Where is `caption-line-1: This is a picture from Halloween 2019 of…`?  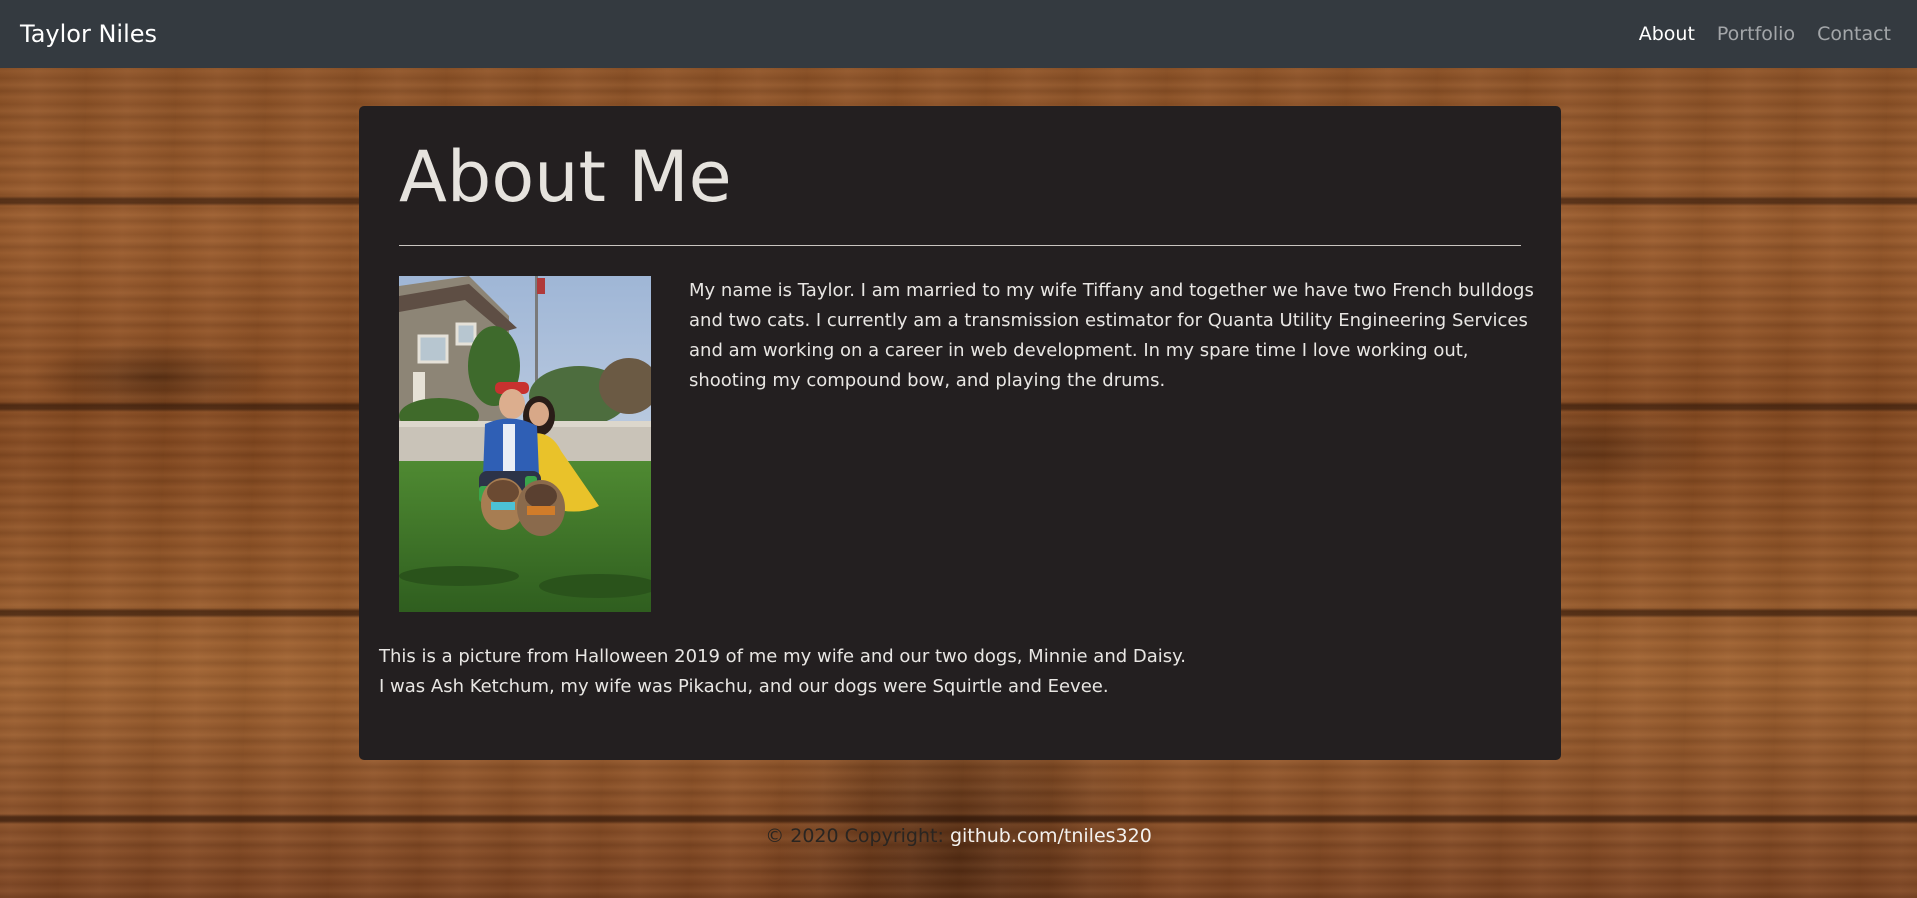
caption-line-1: This is a picture from Halloween 2019 of… is located at coordinates (782, 656).